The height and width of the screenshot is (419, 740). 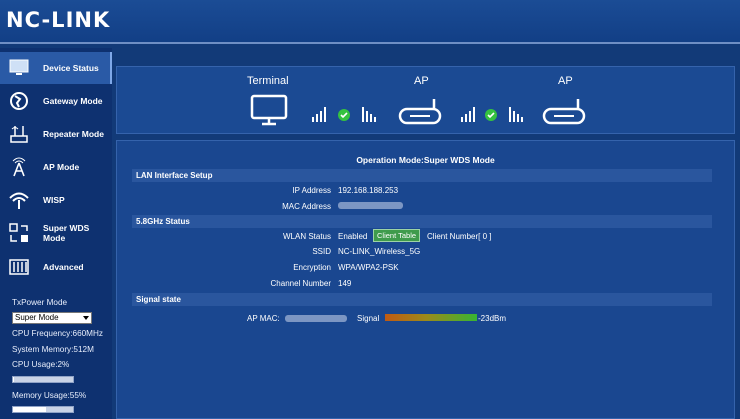 What do you see at coordinates (306, 236) in the screenshot?
I see `wlan-status-label: WLAN Status` at bounding box center [306, 236].